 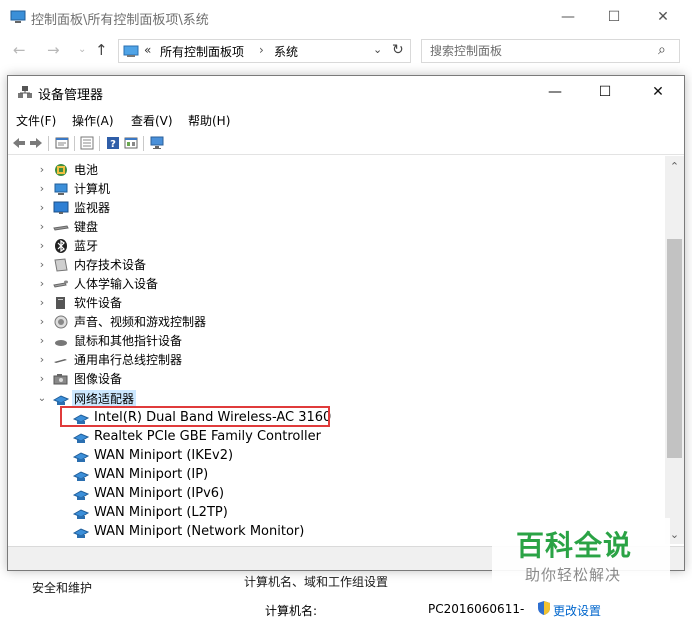 What do you see at coordinates (116, 284) in the screenshot?
I see `tree-category-label: 人体学输入设备` at bounding box center [116, 284].